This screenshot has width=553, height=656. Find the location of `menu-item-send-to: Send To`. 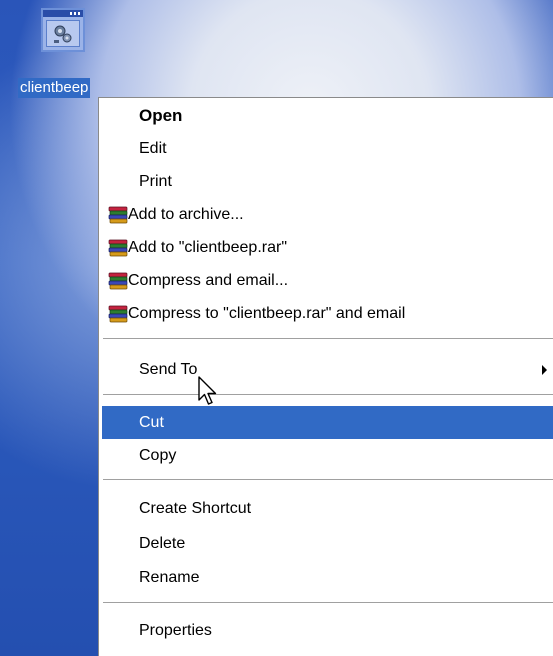

menu-item-send-to: Send To is located at coordinates (327, 369).